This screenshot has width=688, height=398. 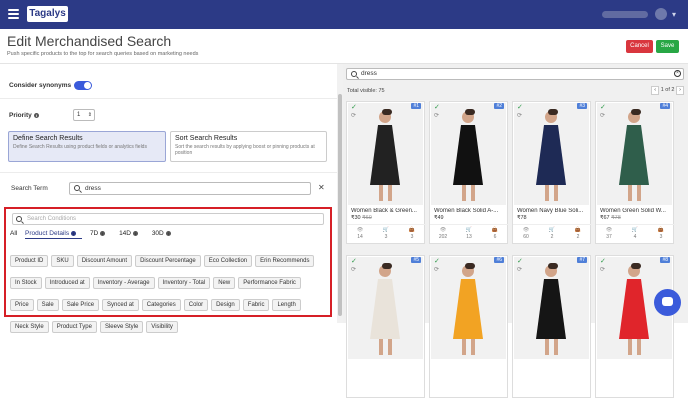 I want to click on product-stats: 👁 202 🛒 13 👜 6, so click(x=469, y=234).